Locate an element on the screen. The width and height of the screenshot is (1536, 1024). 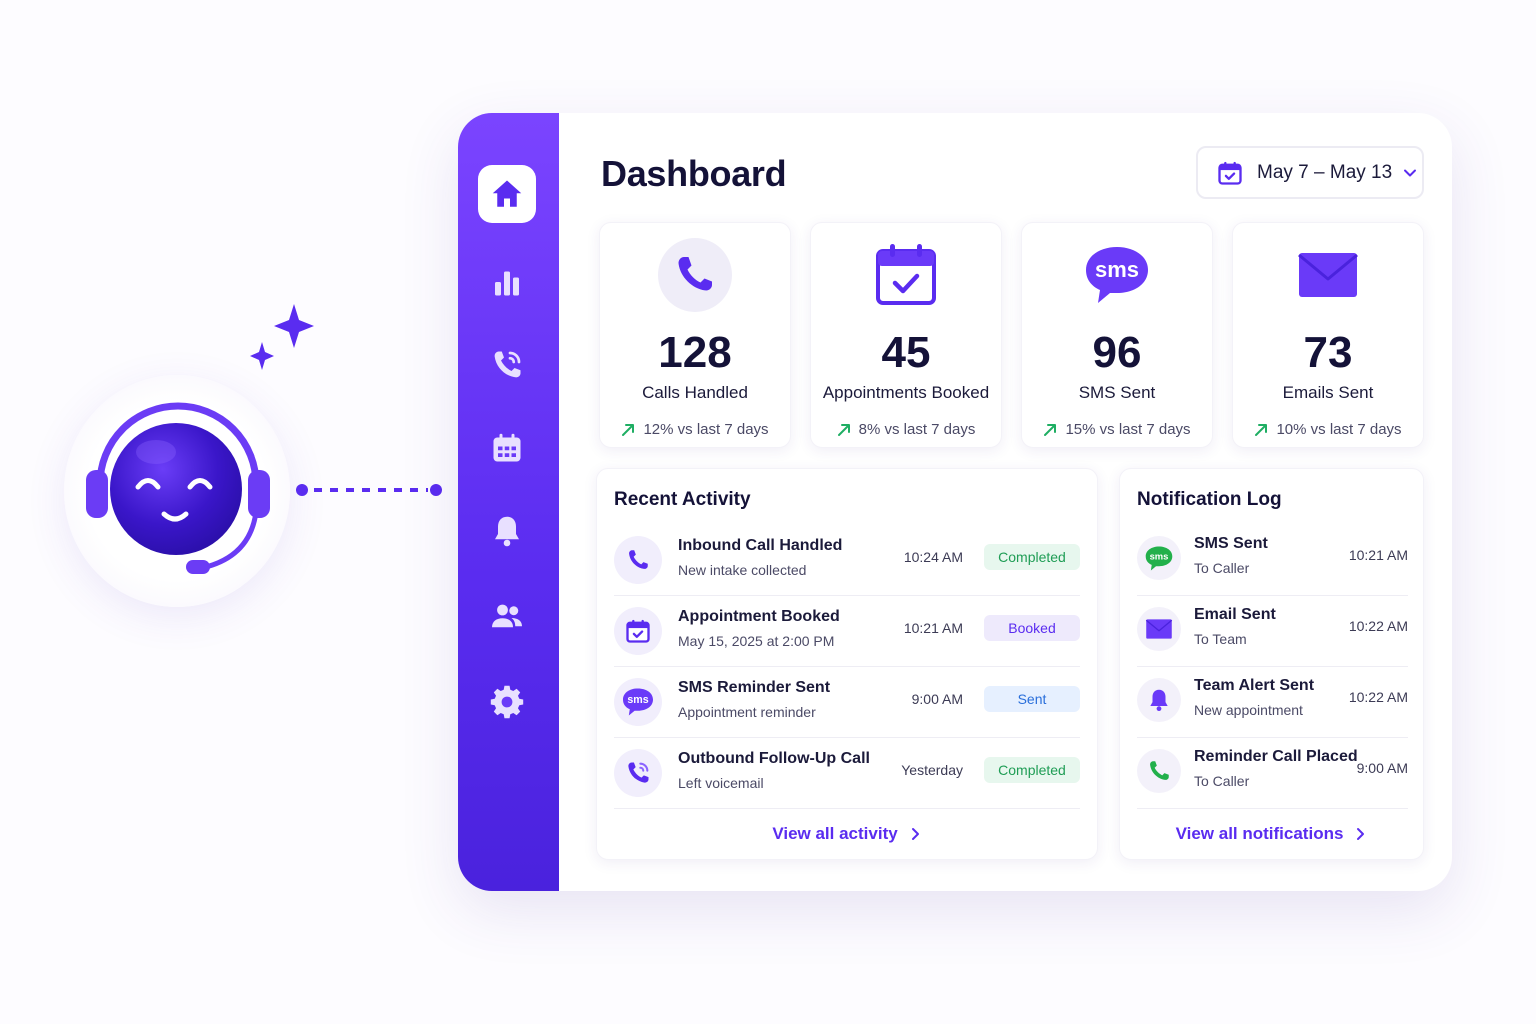
notification-title: Email Sent is located at coordinates (1235, 614).